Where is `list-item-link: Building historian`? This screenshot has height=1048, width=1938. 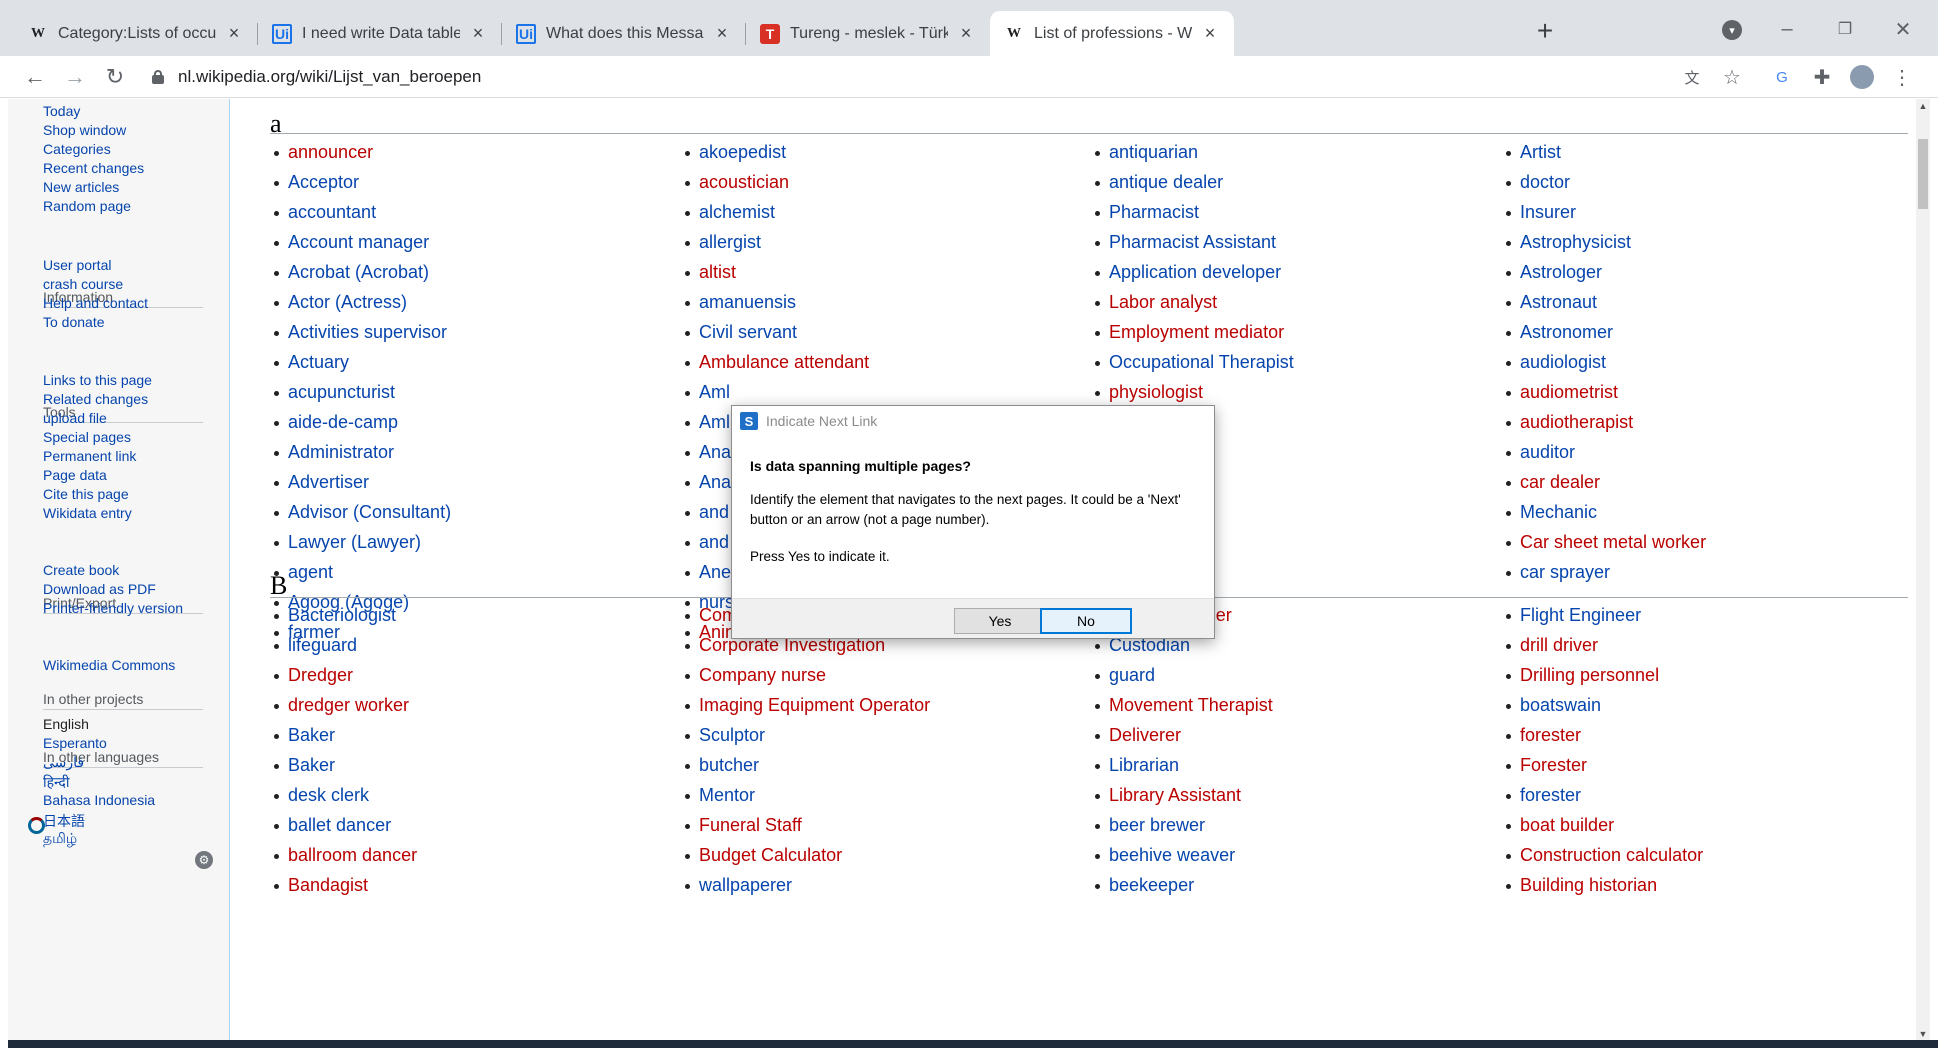 list-item-link: Building historian is located at coordinates (1604, 885).